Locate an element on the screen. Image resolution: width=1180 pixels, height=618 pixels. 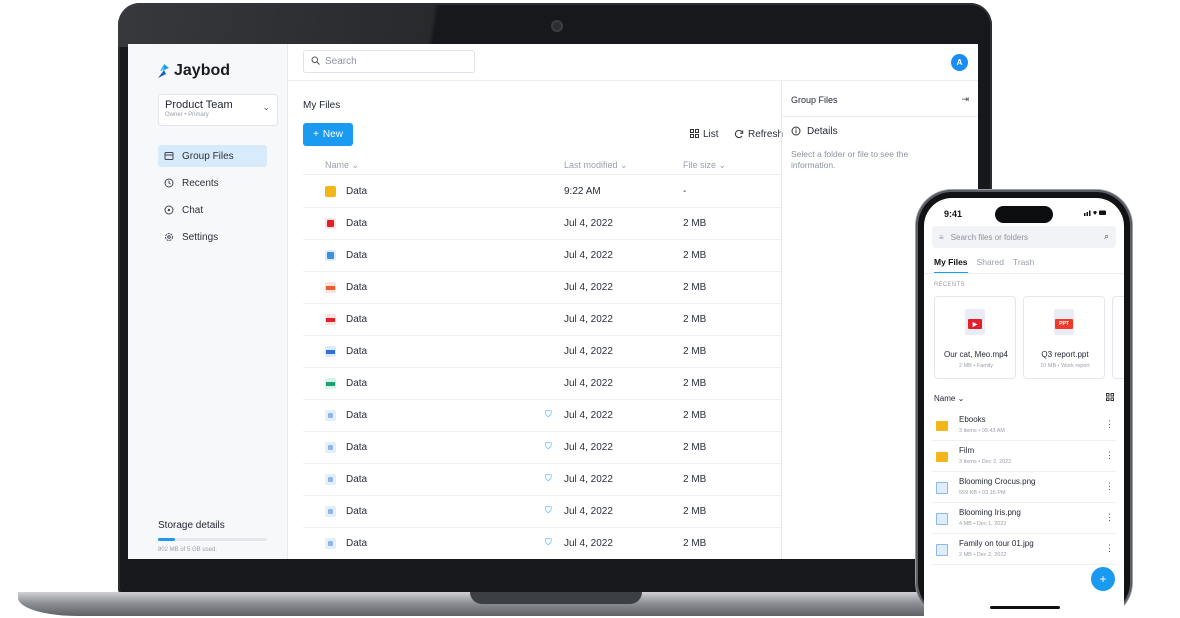
list-item: Film 3 items • Dec 2, 2022 ⋮ is located at coordinates (1024, 456).